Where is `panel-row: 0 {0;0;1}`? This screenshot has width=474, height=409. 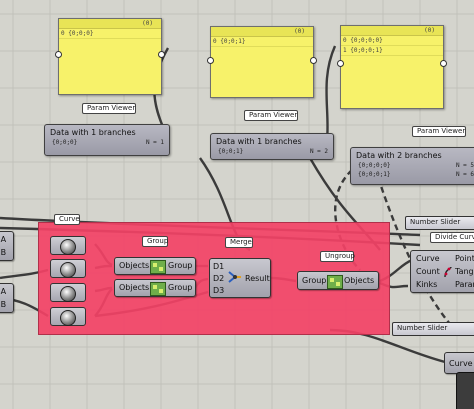
panel-row: 0 {0;0;1} is located at coordinates (262, 42).